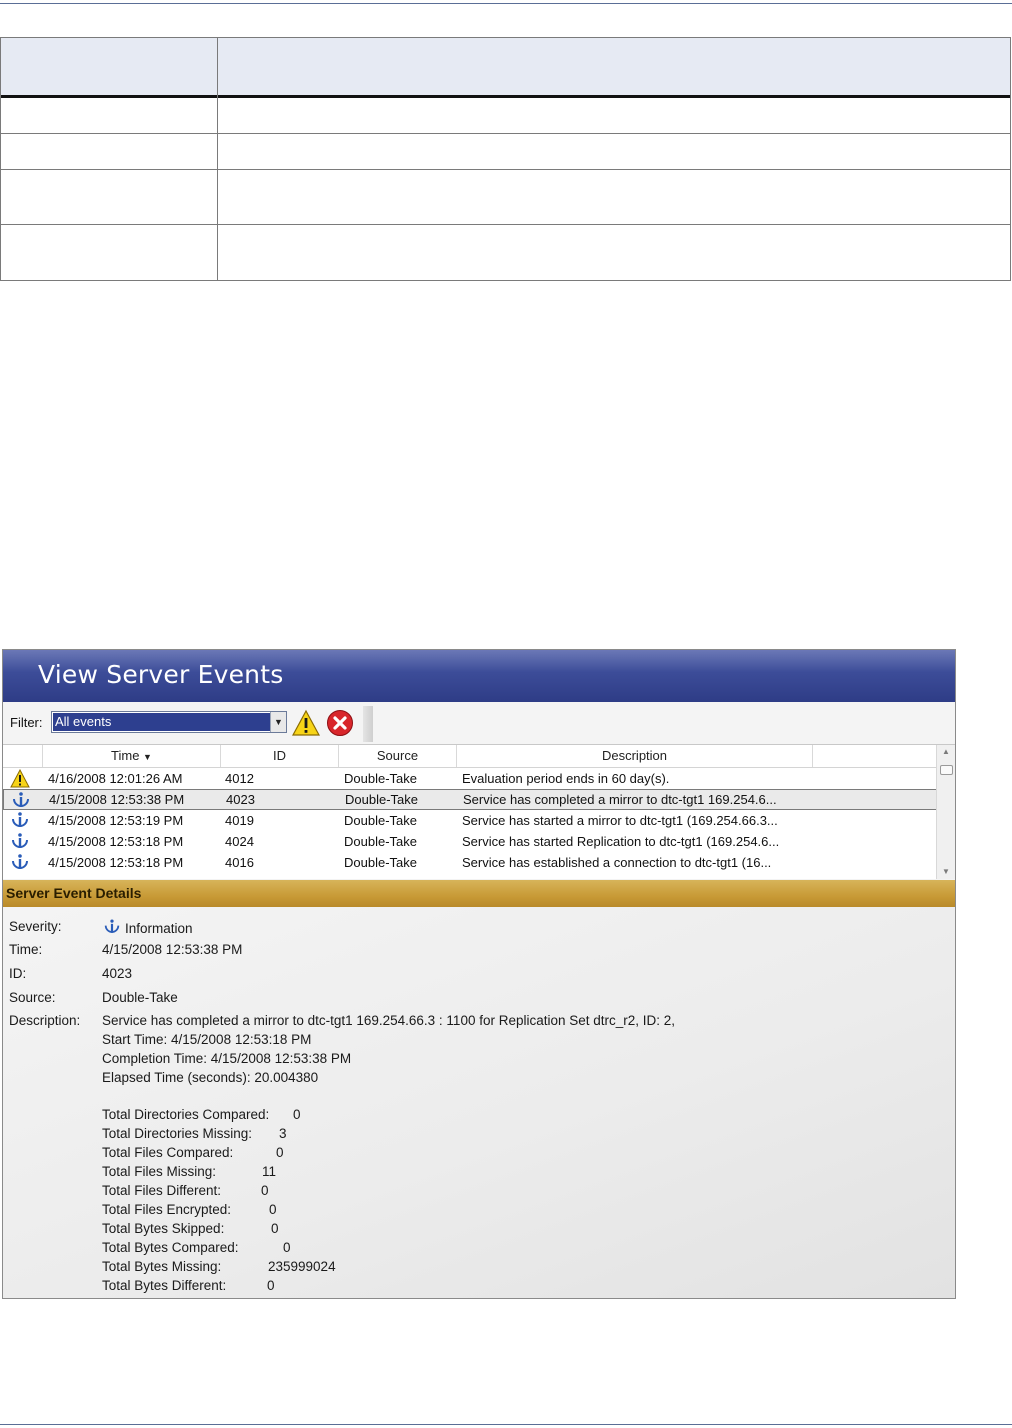 The image size is (1012, 1428). Describe the element at coordinates (280, 756) in the screenshot. I see `column-header-id: ID` at that location.